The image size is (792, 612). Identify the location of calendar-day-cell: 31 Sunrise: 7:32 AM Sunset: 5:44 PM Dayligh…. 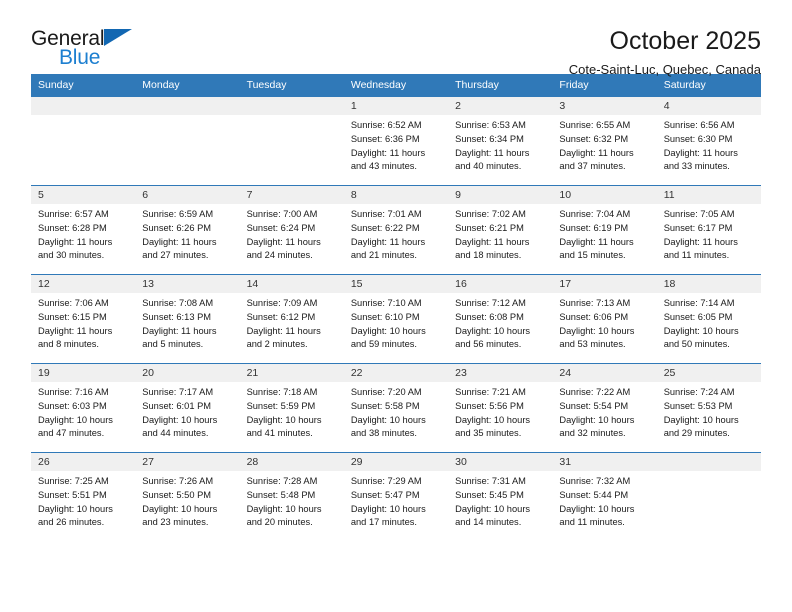
(604, 497).